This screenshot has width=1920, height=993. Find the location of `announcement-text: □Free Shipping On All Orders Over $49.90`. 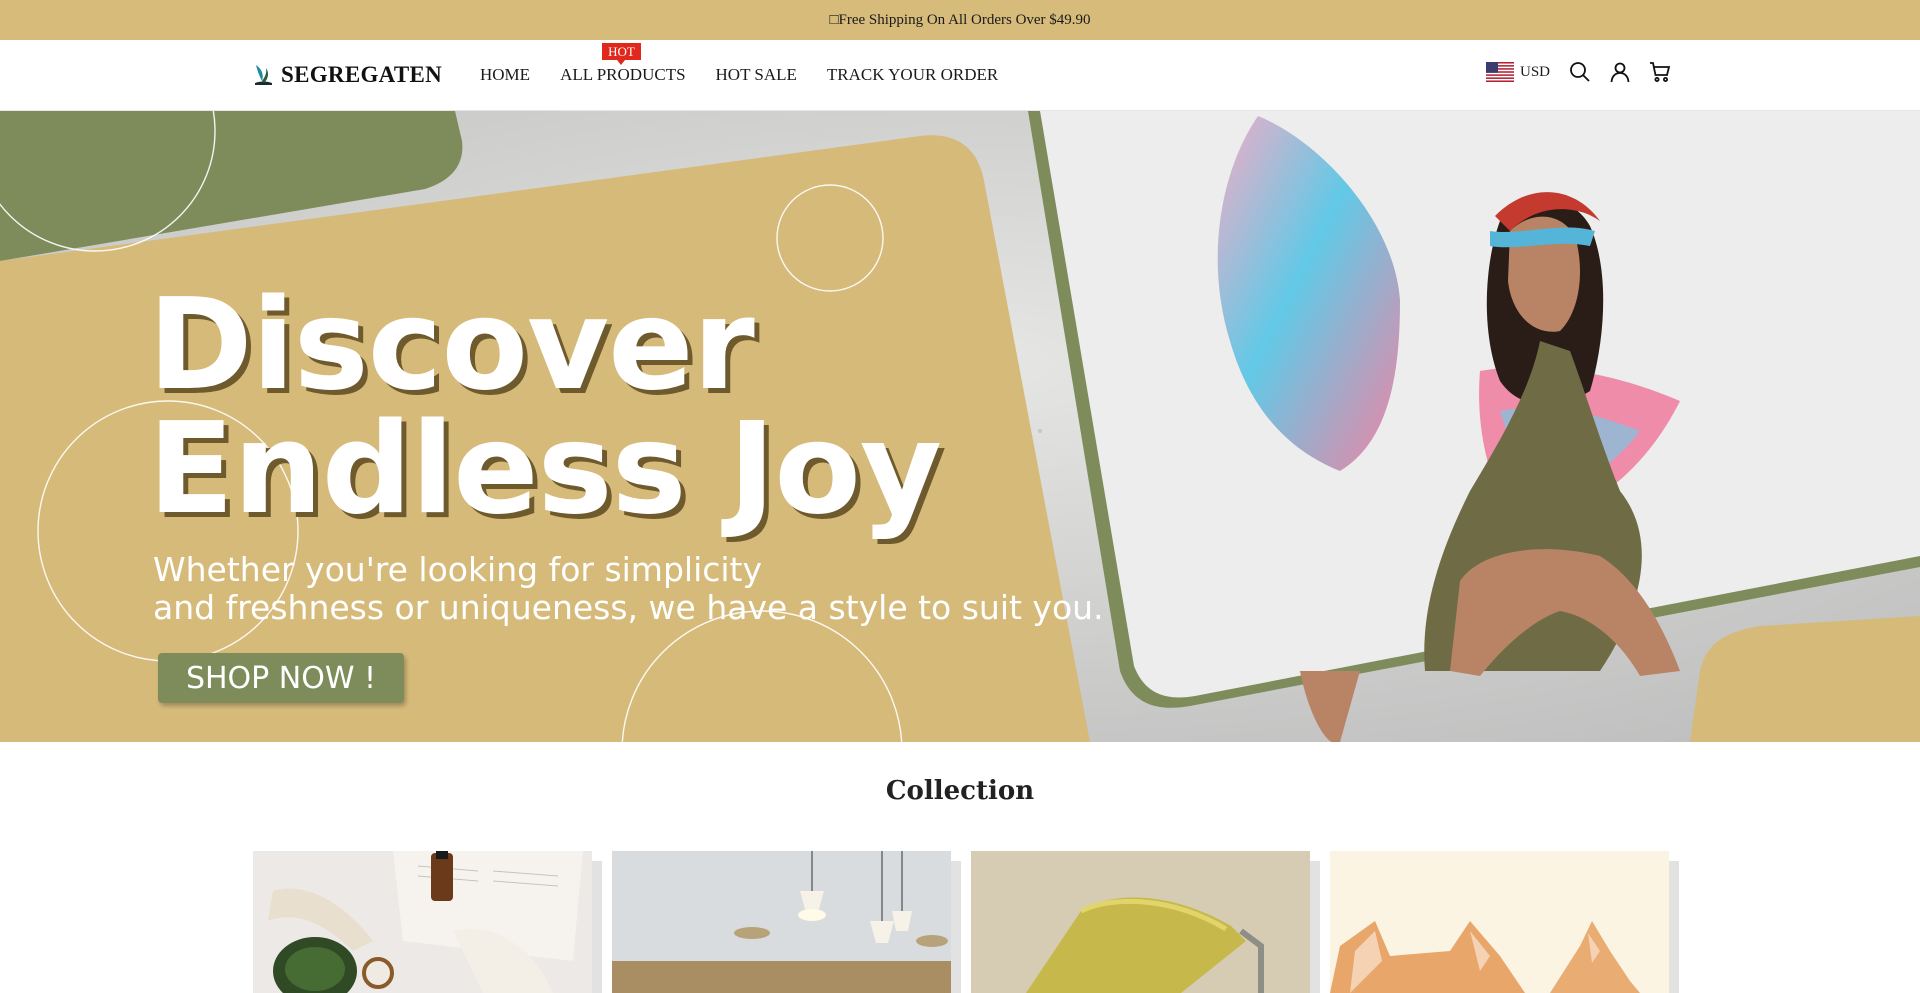

announcement-text: □Free Shipping On All Orders Over $49.90 is located at coordinates (960, 19).